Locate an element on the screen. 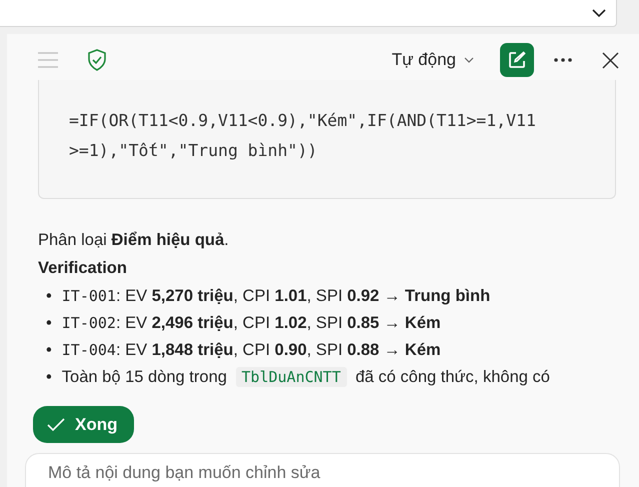  edit-icon is located at coordinates (517, 60).